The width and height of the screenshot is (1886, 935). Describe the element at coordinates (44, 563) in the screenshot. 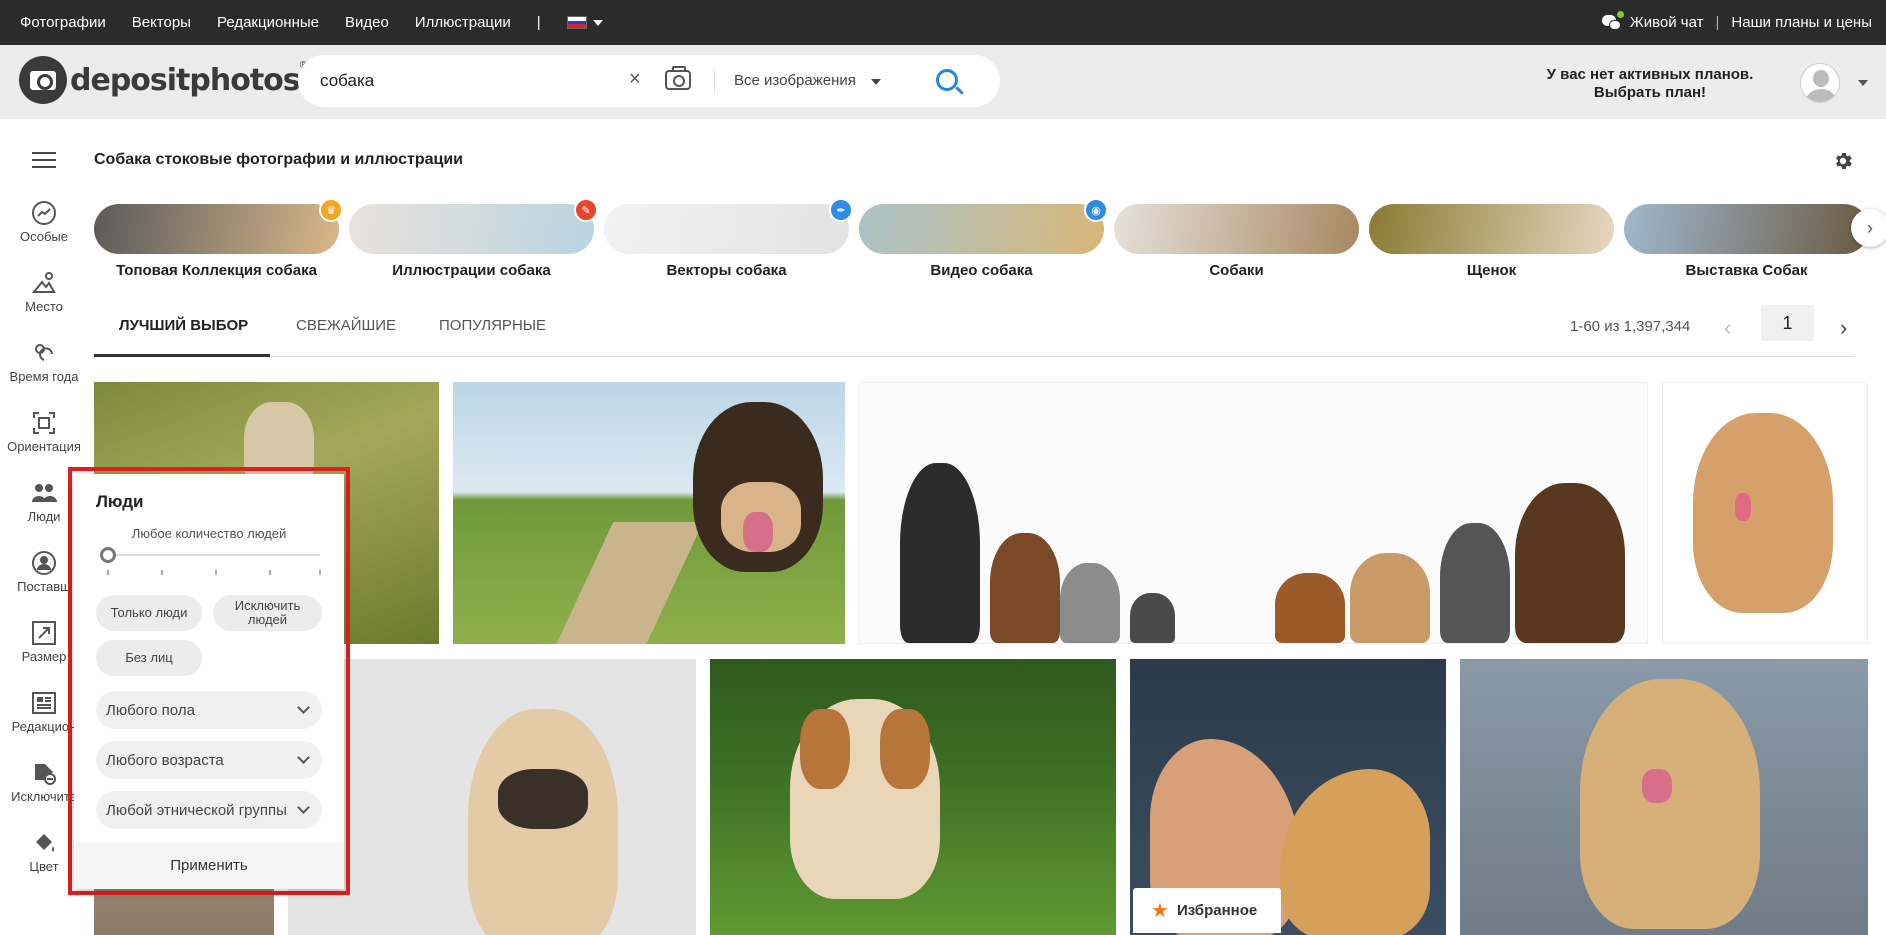

I see `contributor-icon` at that location.